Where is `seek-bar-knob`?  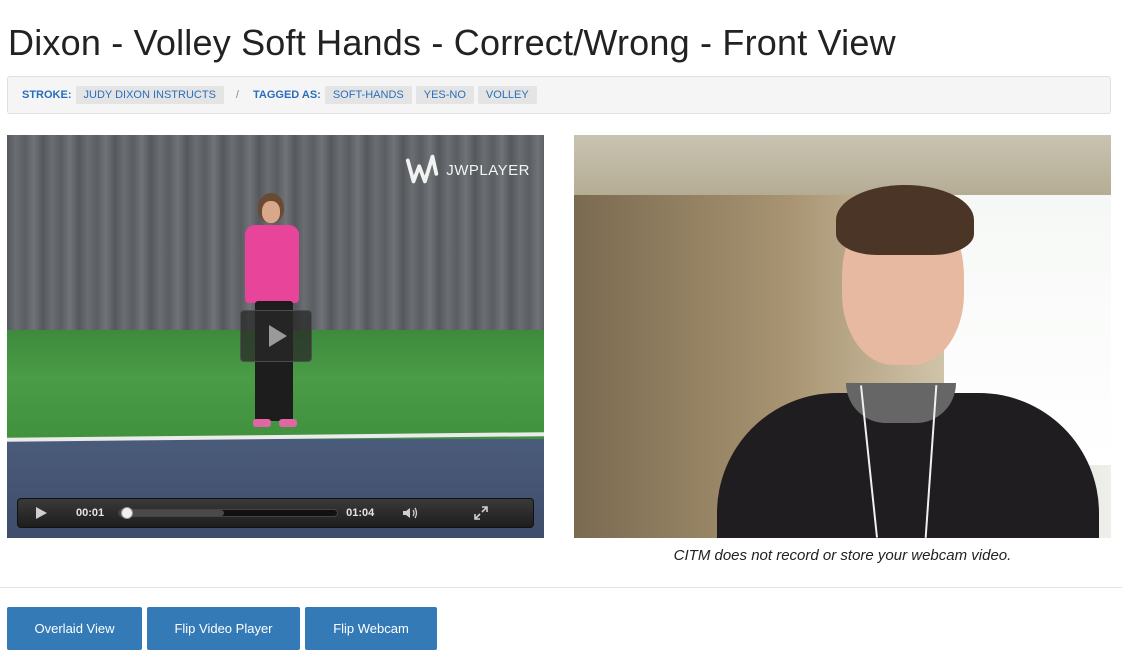
seek-bar-knob is located at coordinates (126, 513).